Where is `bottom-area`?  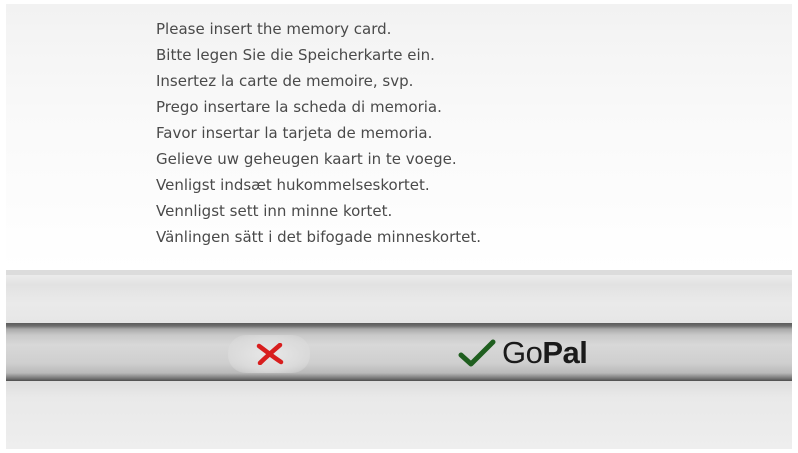 bottom-area is located at coordinates (399, 415).